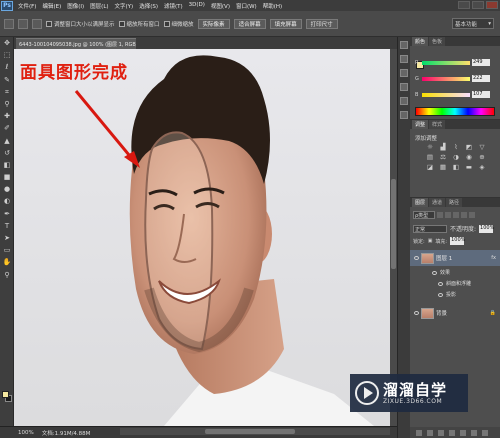 The width and height of the screenshot is (500, 438). What do you see at coordinates (437, 124) in the screenshot?
I see `tab-styles: 样式` at bounding box center [437, 124].